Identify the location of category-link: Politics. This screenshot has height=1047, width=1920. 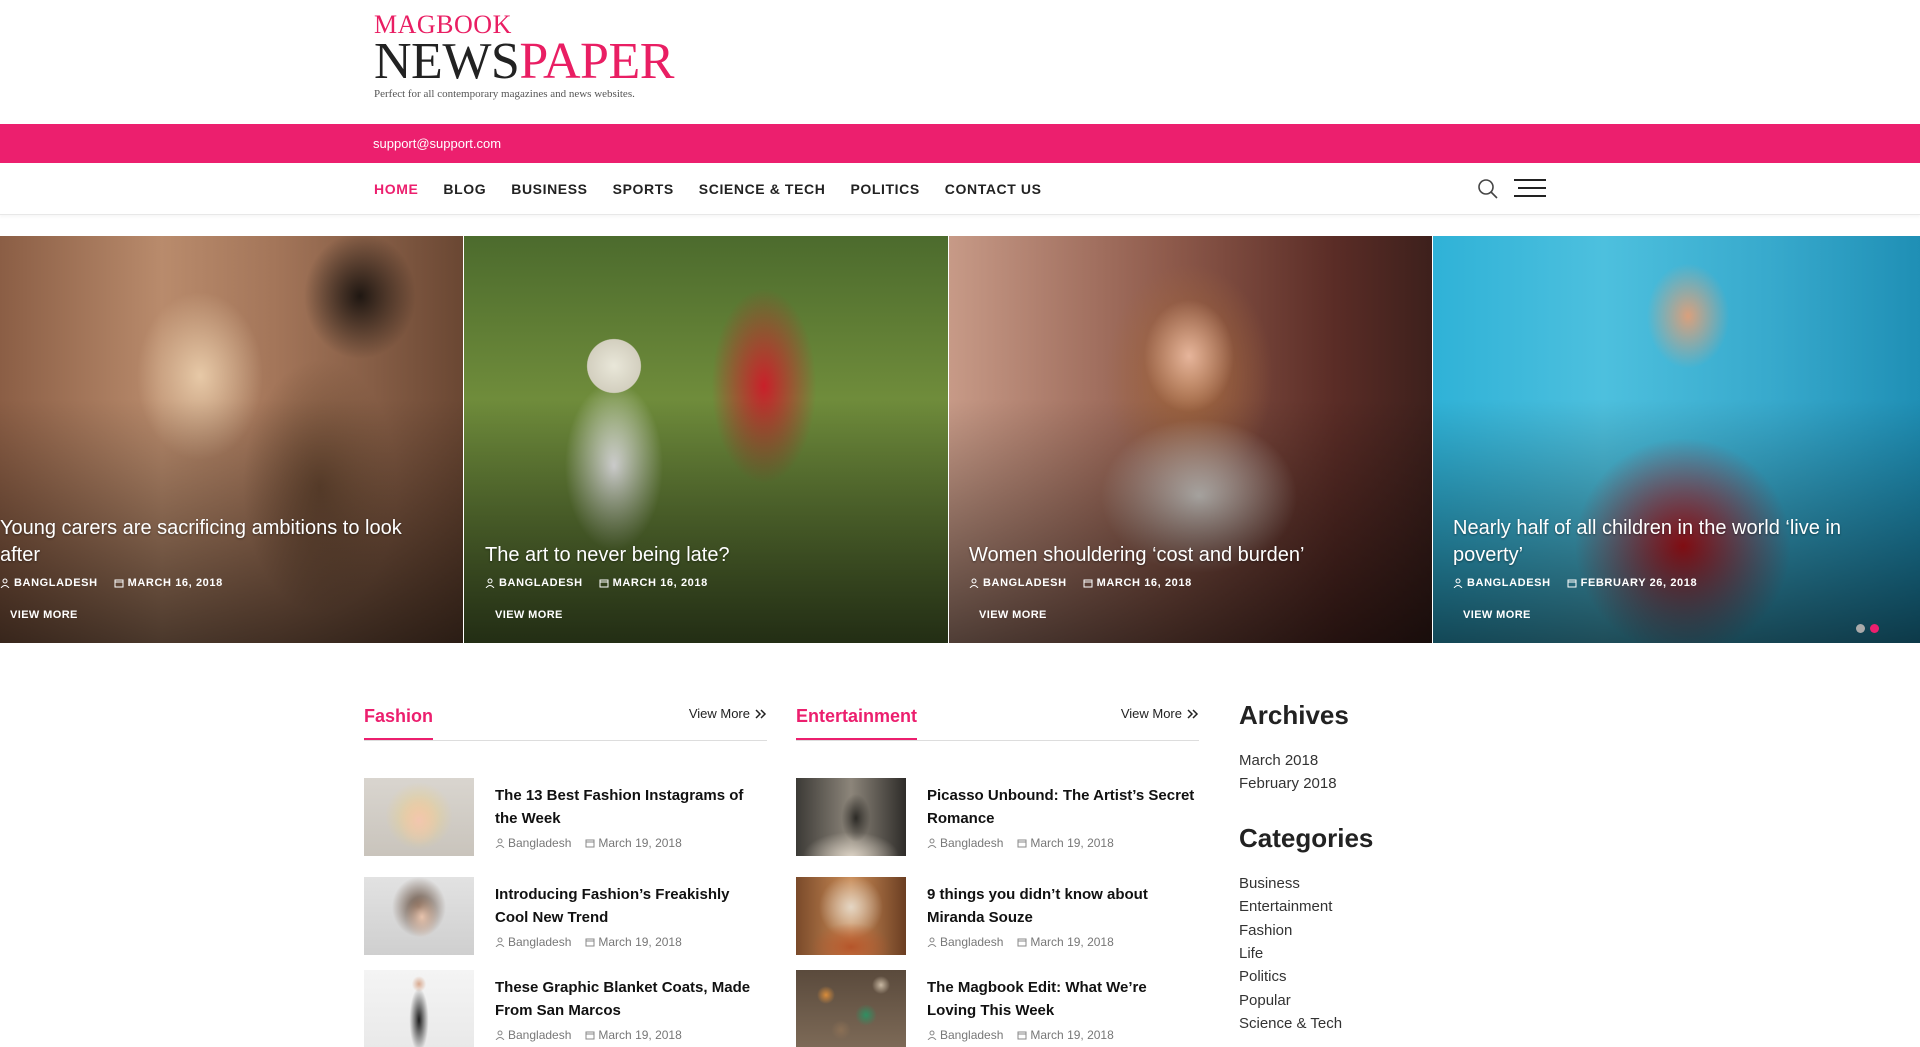
(1369, 976).